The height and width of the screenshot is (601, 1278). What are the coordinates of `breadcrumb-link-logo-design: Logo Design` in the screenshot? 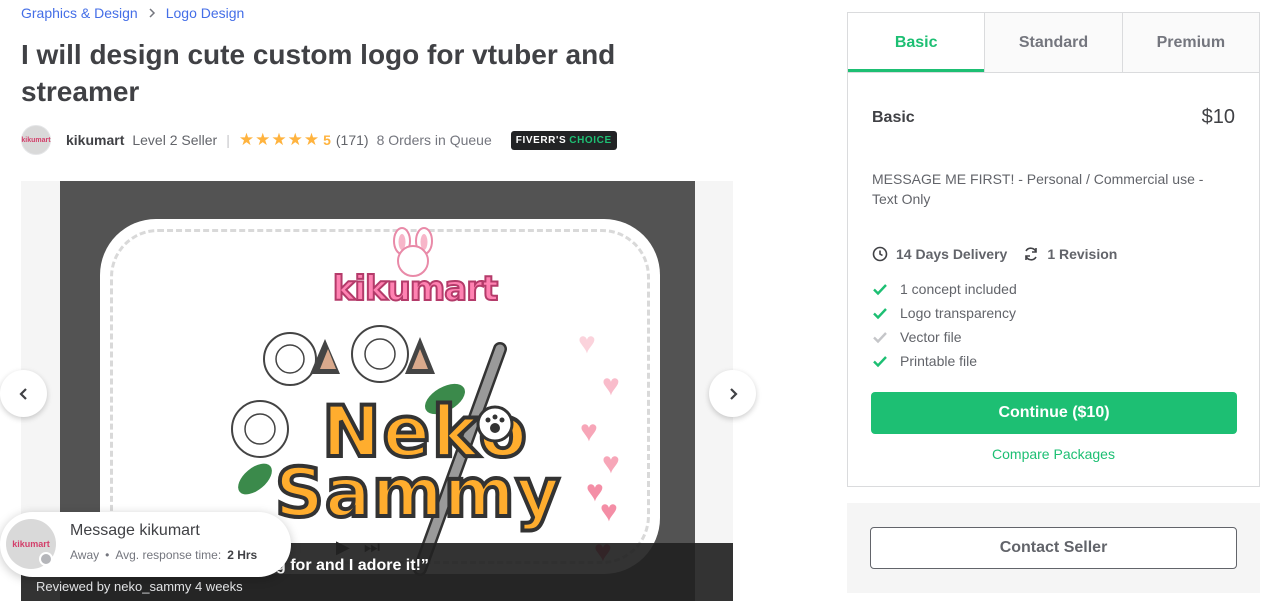 It's located at (205, 13).